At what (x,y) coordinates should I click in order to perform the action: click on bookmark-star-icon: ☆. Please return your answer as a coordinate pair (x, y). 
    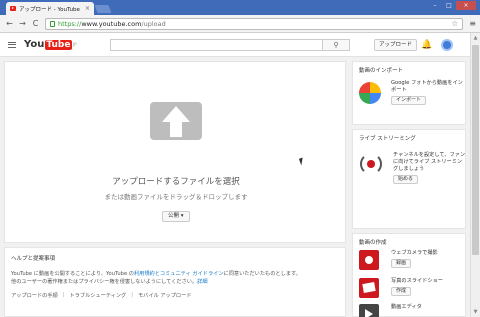
    Looking at the image, I should click on (454, 23).